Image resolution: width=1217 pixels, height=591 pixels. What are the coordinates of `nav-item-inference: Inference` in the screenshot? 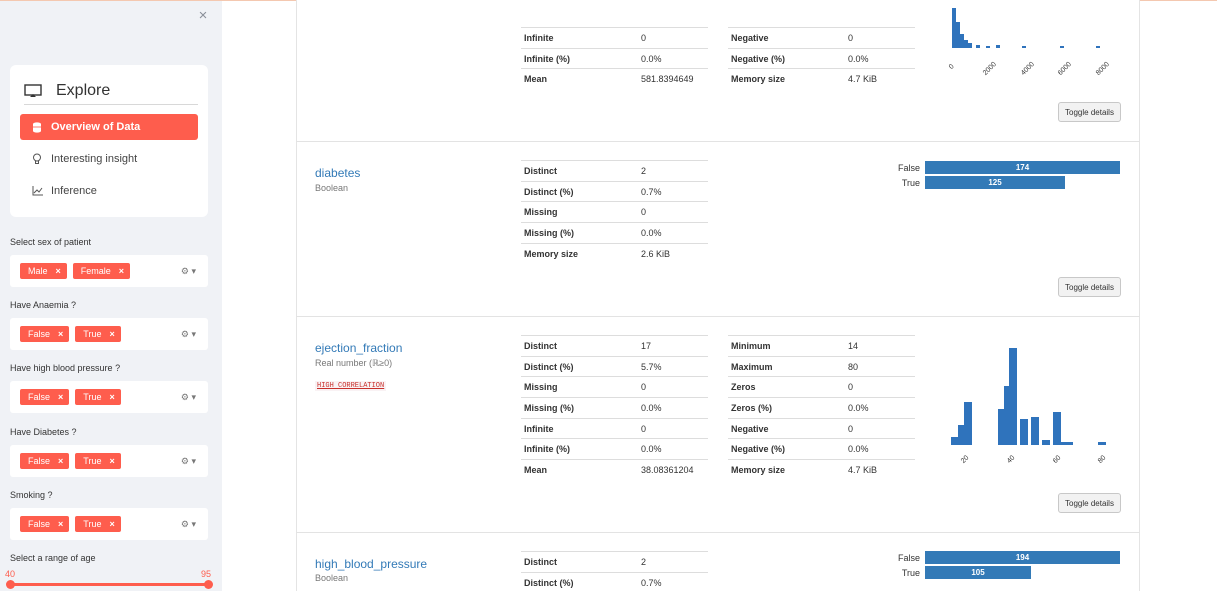 It's located at (109, 191).